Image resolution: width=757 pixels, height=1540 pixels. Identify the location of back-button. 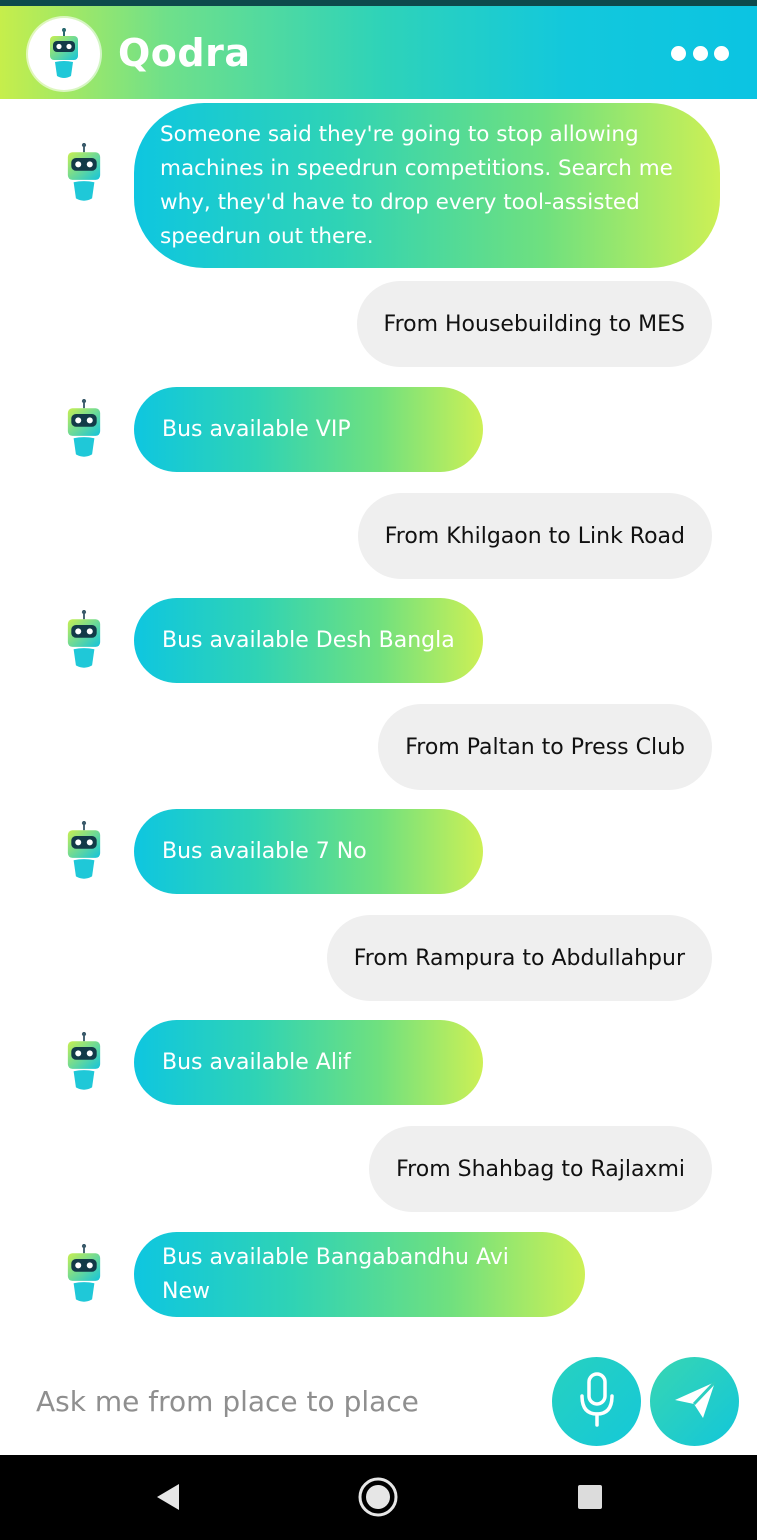
(168, 1499).